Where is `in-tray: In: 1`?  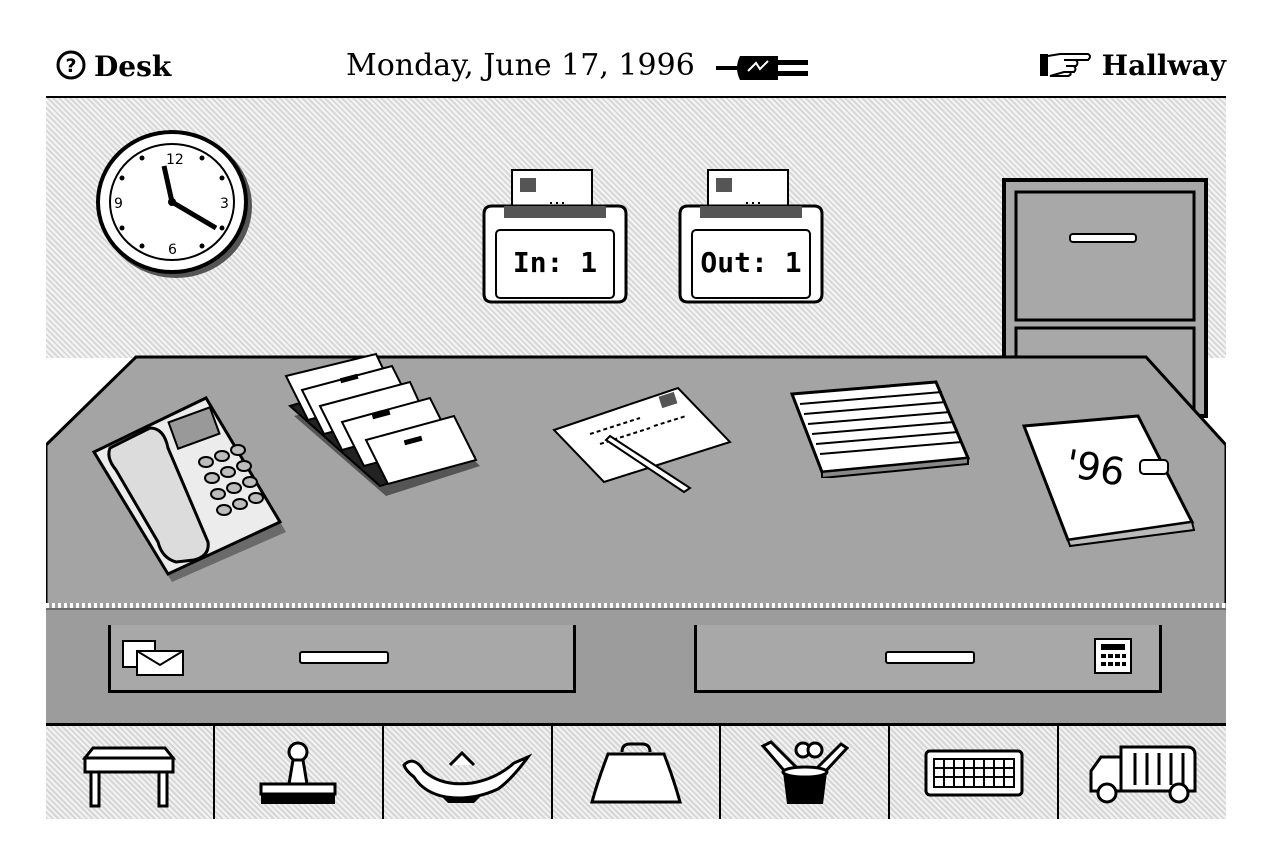
in-tray: In: 1 is located at coordinates (555, 236).